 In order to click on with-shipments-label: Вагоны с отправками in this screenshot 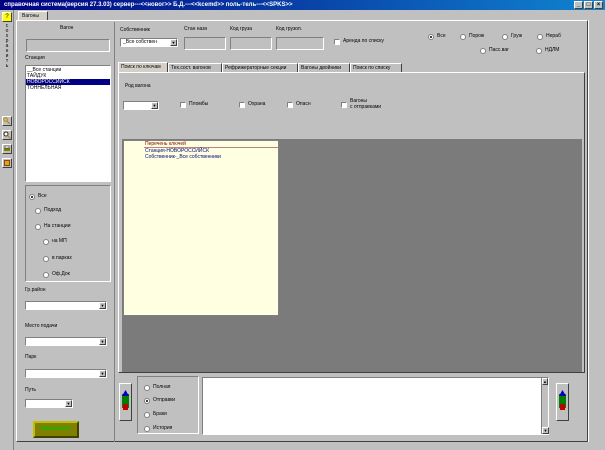, I will do `click(366, 104)`.